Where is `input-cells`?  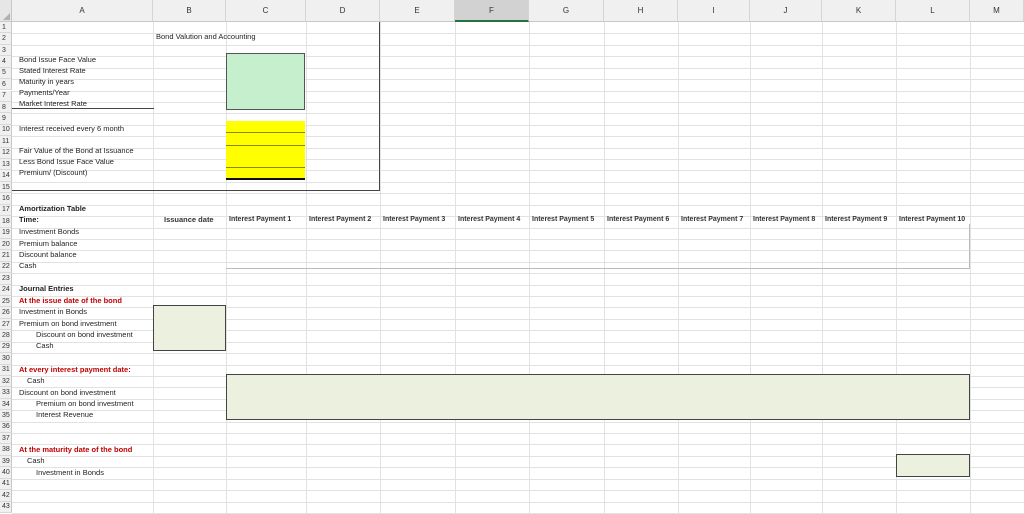
input-cells is located at coordinates (265, 81).